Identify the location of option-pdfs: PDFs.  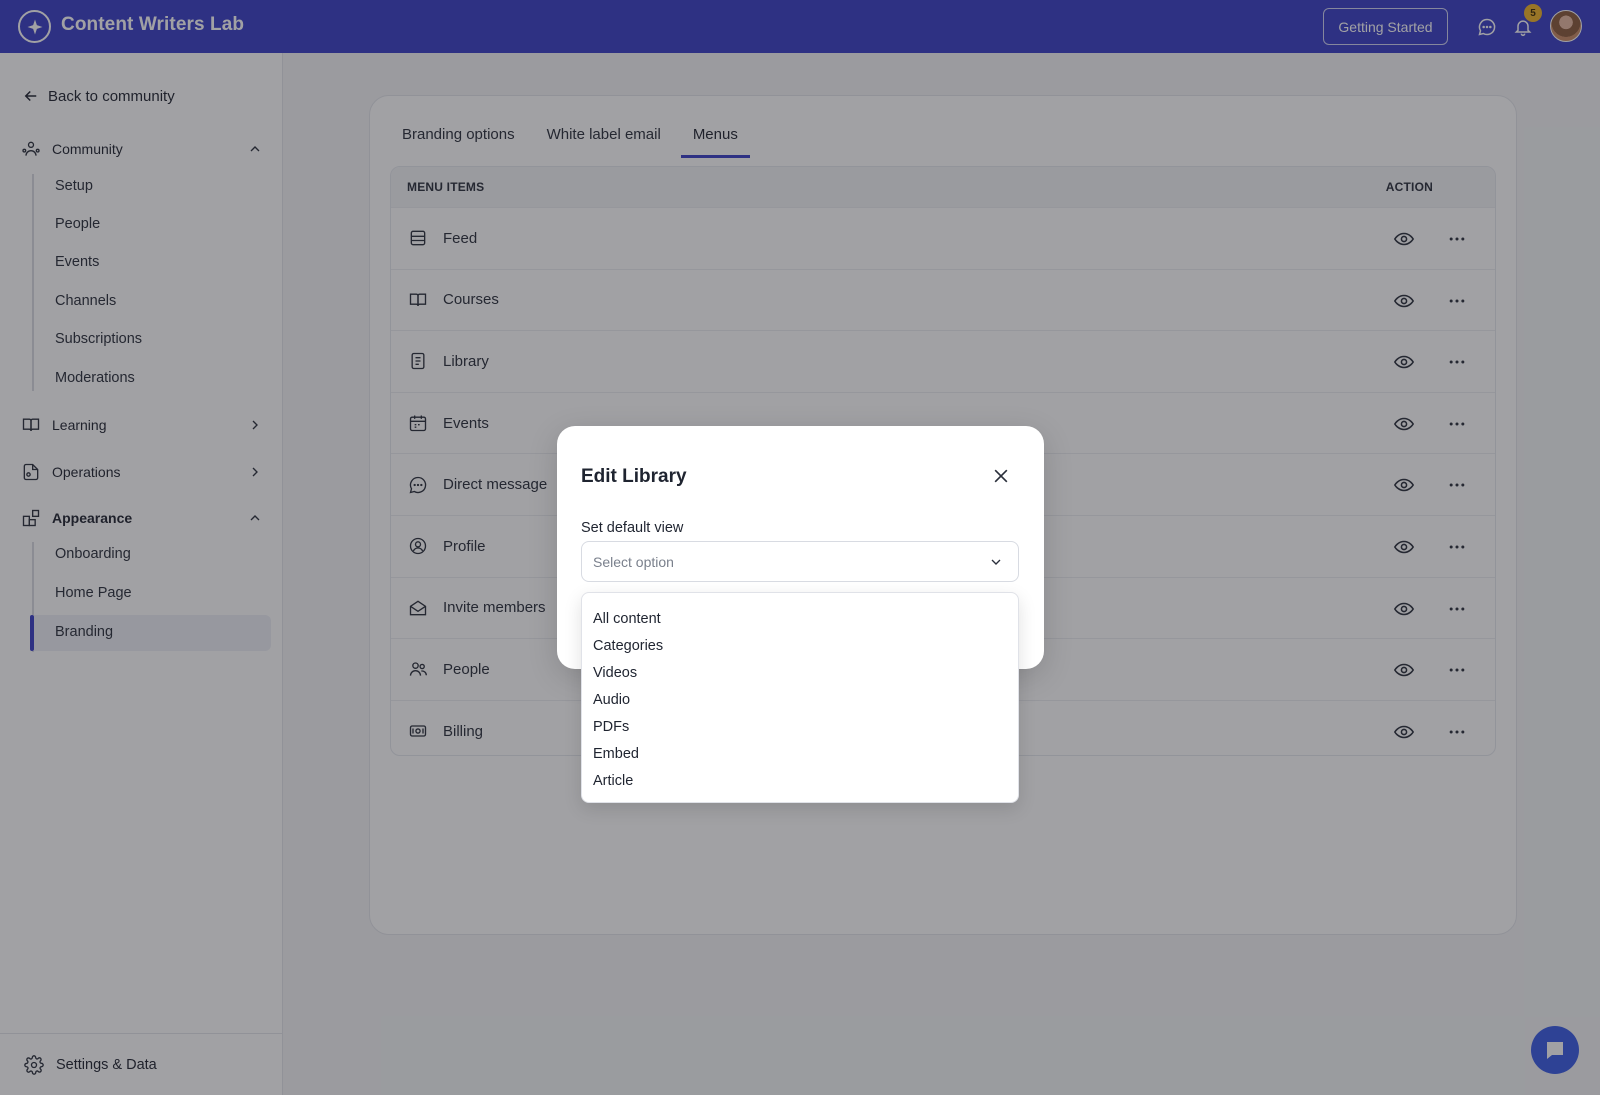
(800, 726).